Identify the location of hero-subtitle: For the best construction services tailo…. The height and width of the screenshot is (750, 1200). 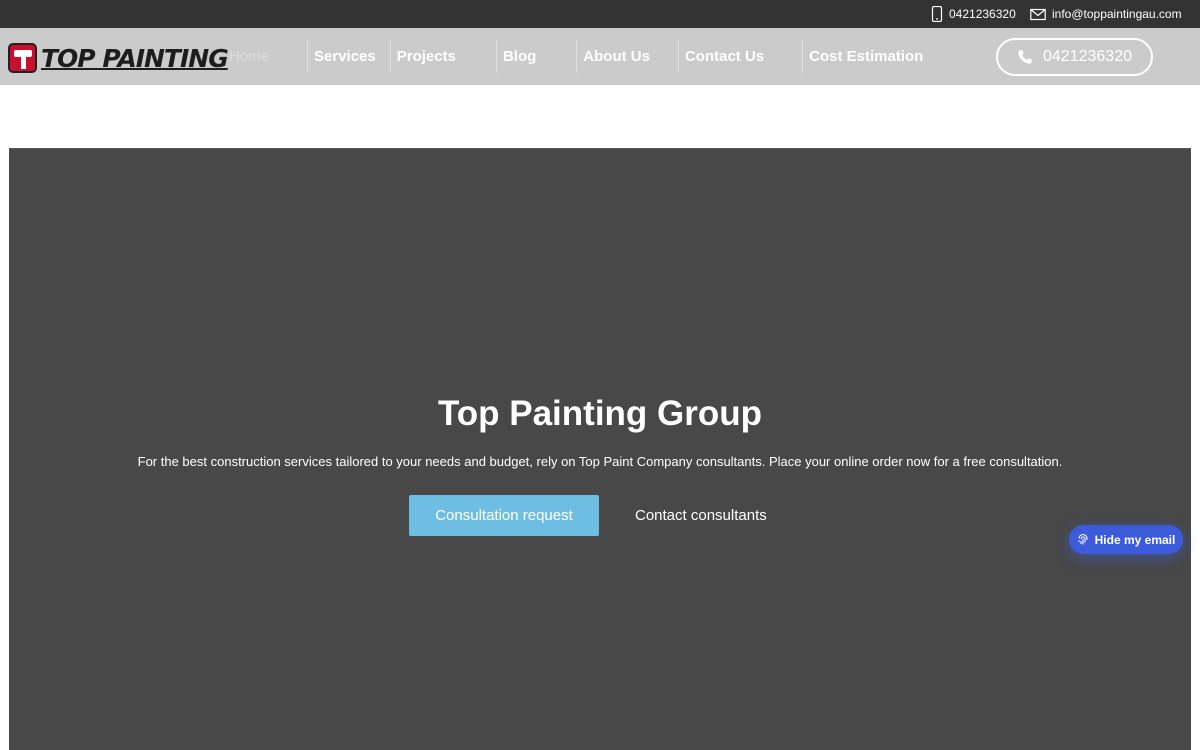
(600, 461).